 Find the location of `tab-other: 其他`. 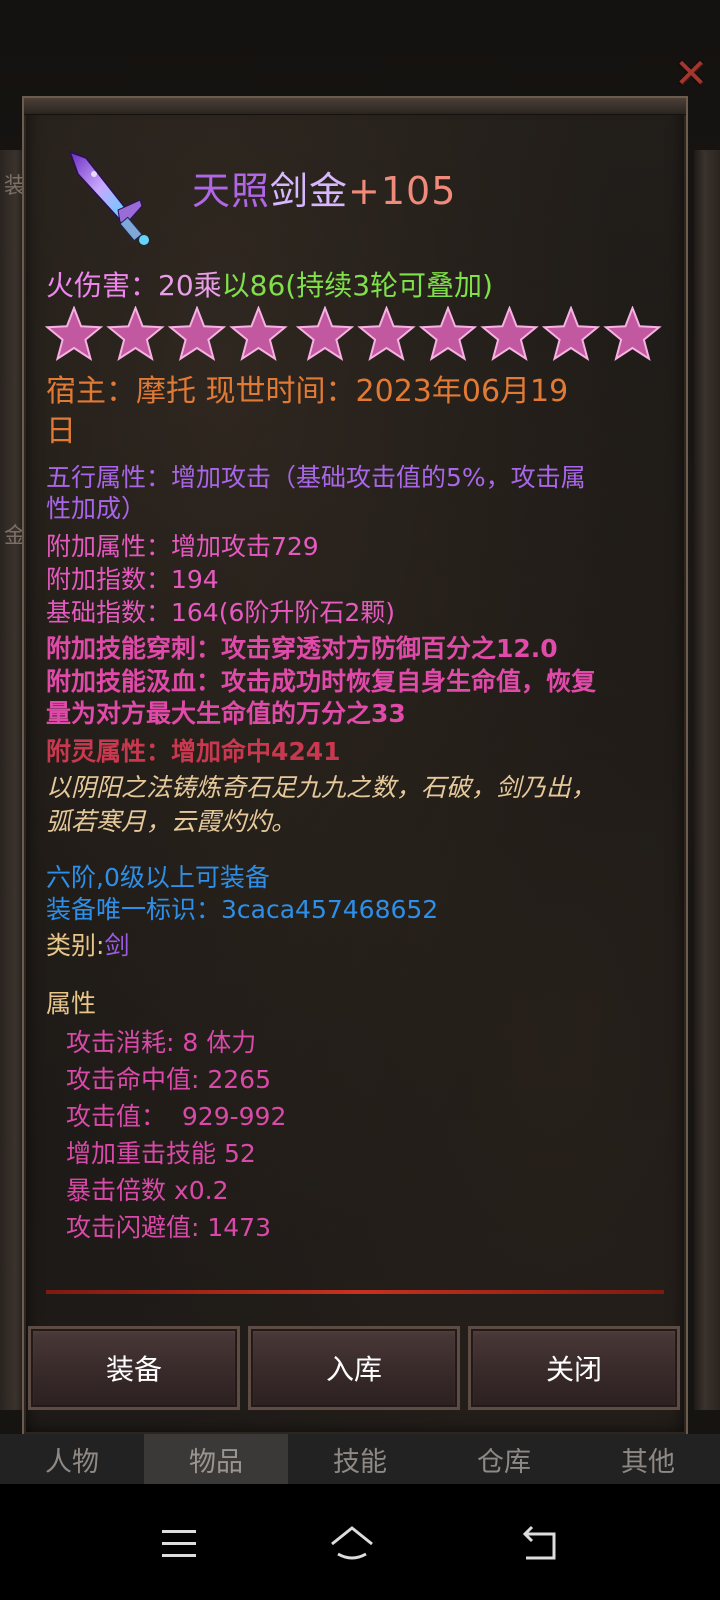

tab-other: 其他 is located at coordinates (648, 1459).